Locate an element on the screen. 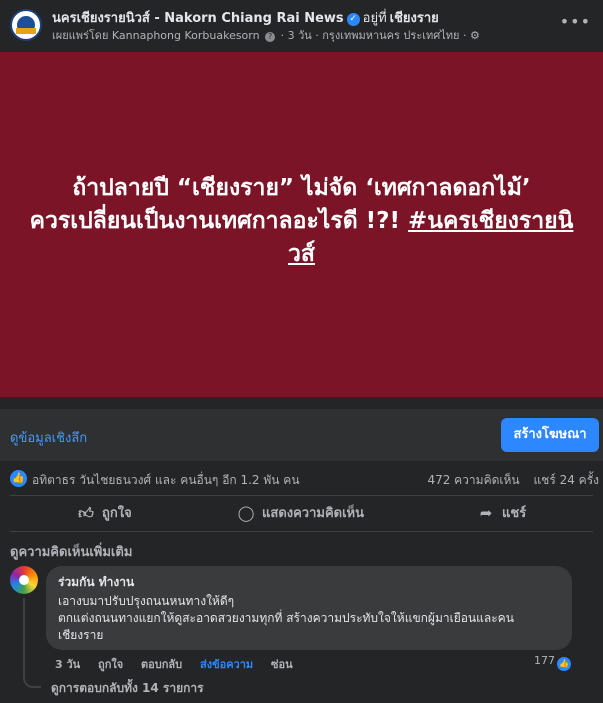 This screenshot has width=603, height=703. post-actions: 👍︎ ถูกใจ ◯ แสดงความคิดเห็น ➦ แชร์ is located at coordinates (301, 513).